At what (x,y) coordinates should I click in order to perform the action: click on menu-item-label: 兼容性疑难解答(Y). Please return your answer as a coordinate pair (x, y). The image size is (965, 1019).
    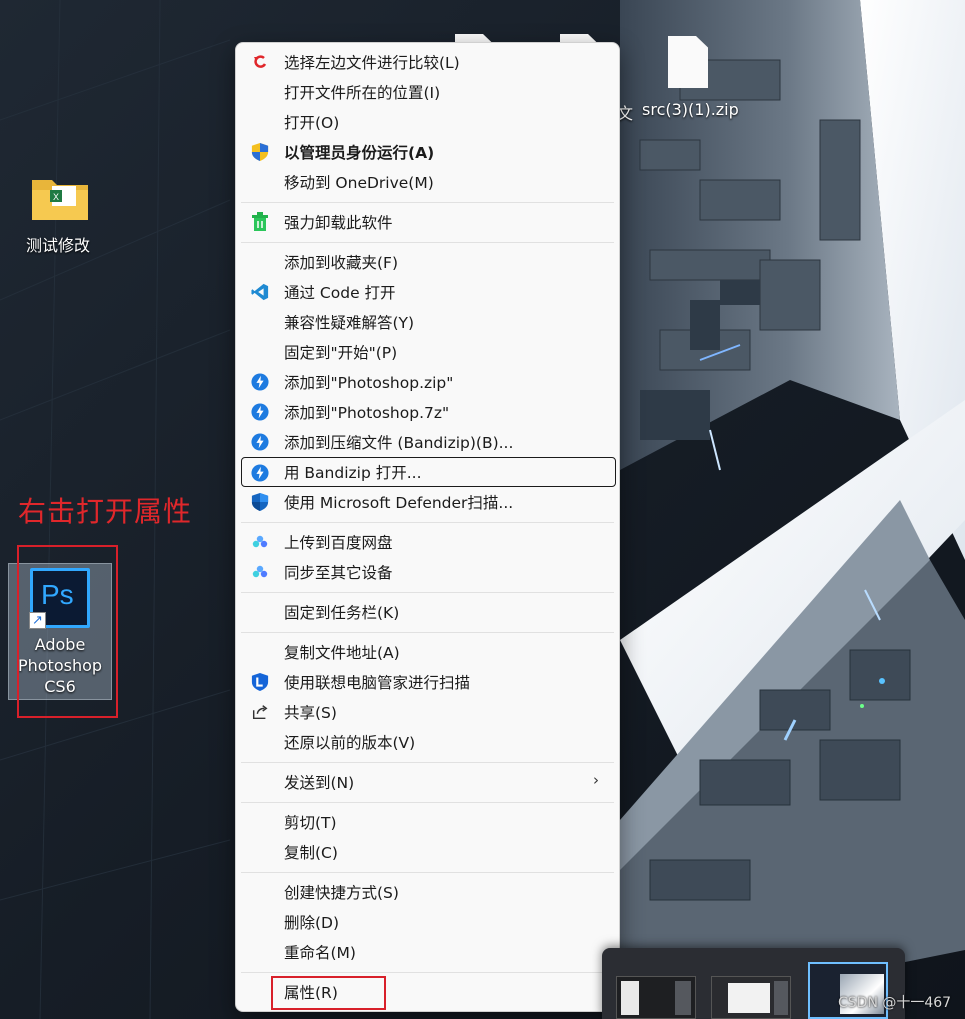
    Looking at the image, I should click on (349, 323).